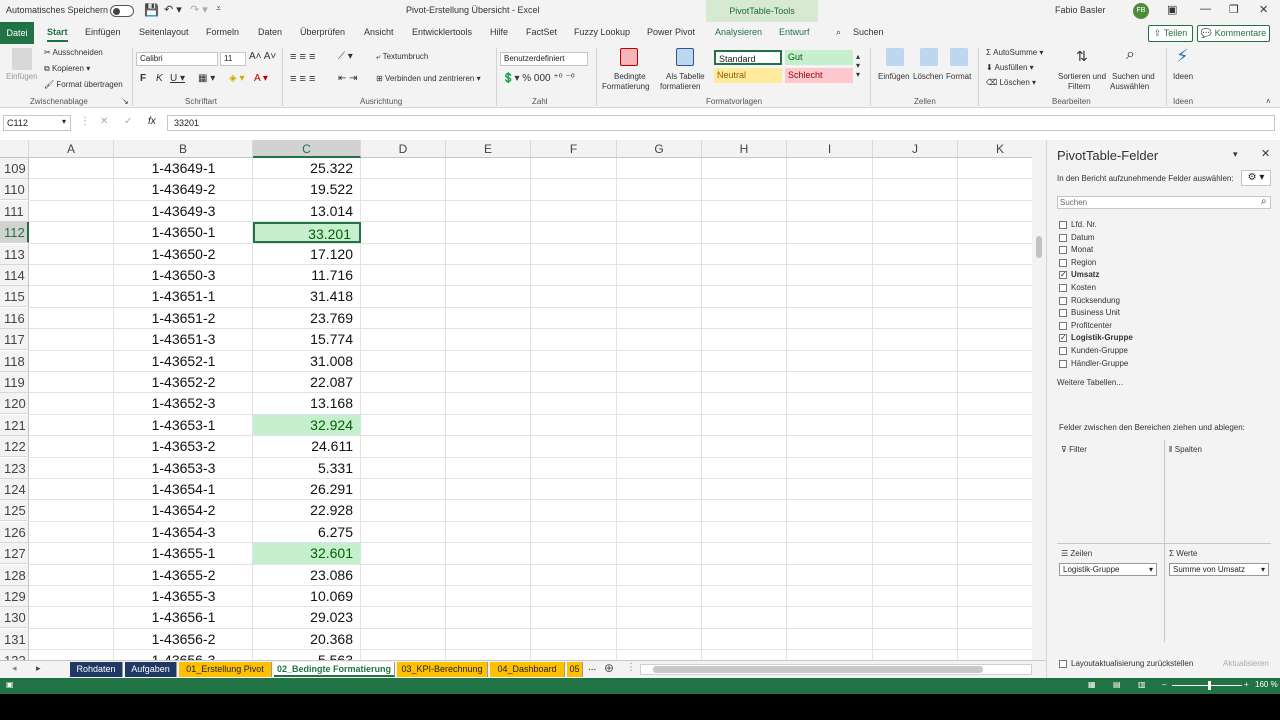  What do you see at coordinates (307, 510) in the screenshot?
I see `cell-c: 22.928` at bounding box center [307, 510].